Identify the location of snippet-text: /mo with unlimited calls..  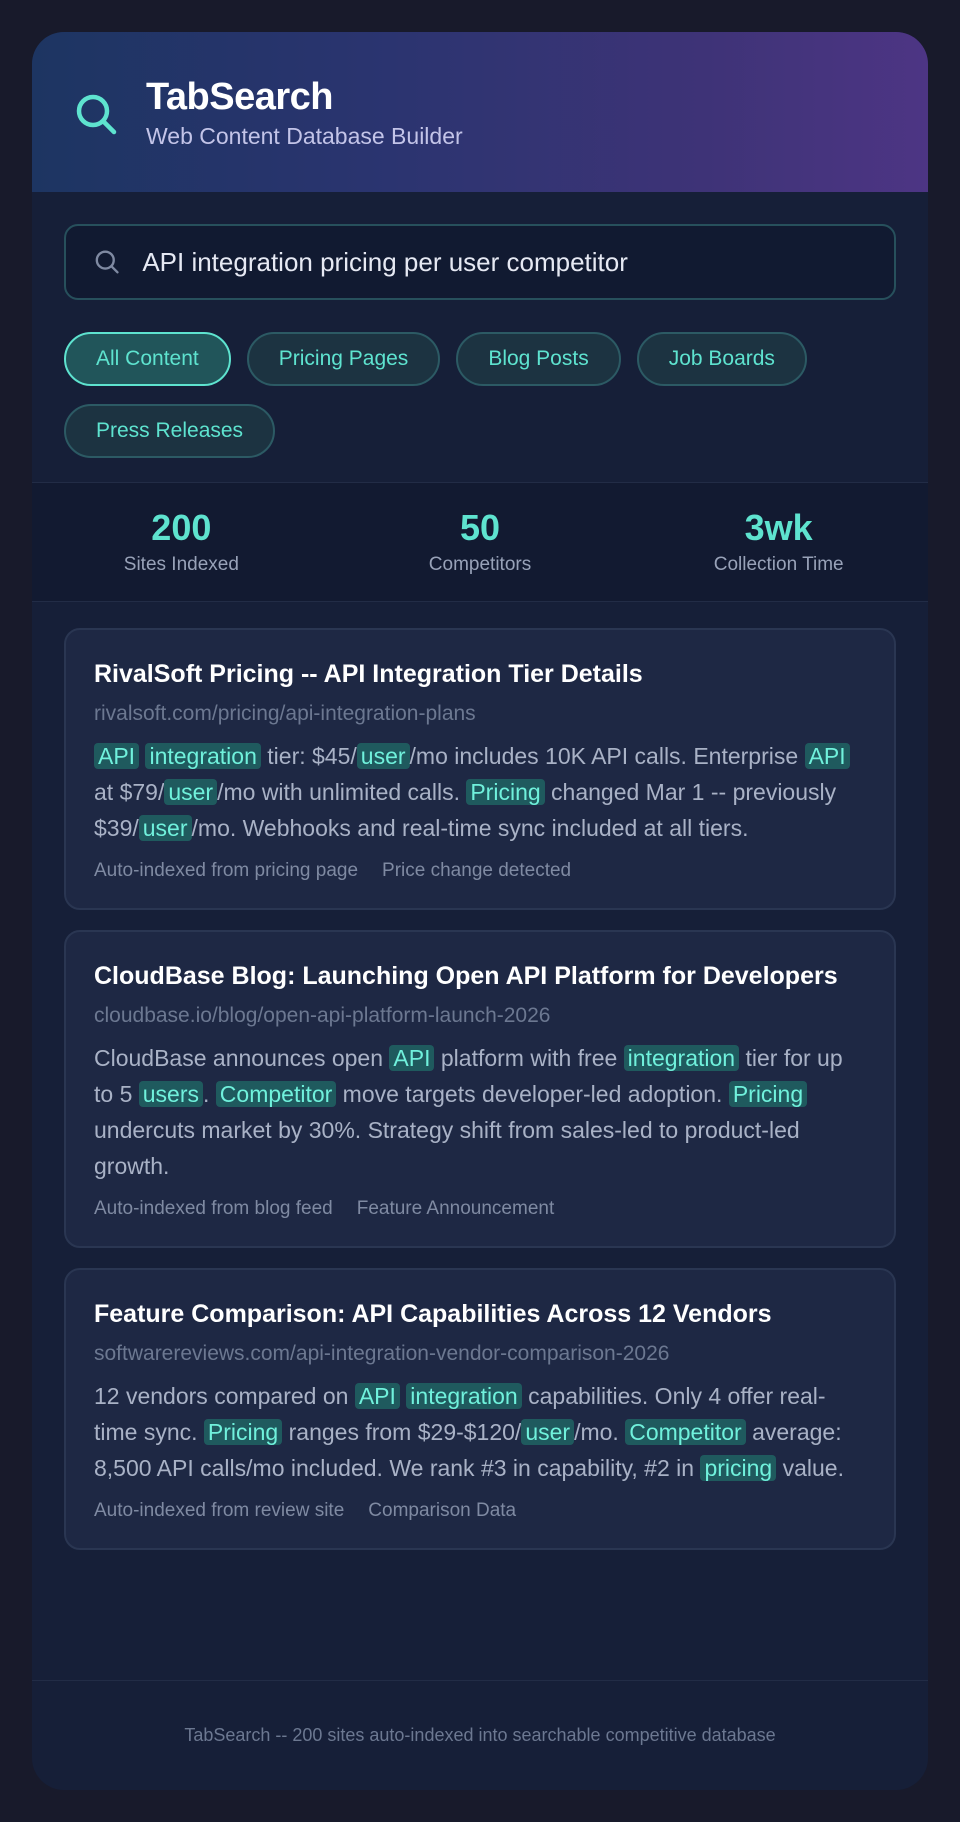
(342, 792).